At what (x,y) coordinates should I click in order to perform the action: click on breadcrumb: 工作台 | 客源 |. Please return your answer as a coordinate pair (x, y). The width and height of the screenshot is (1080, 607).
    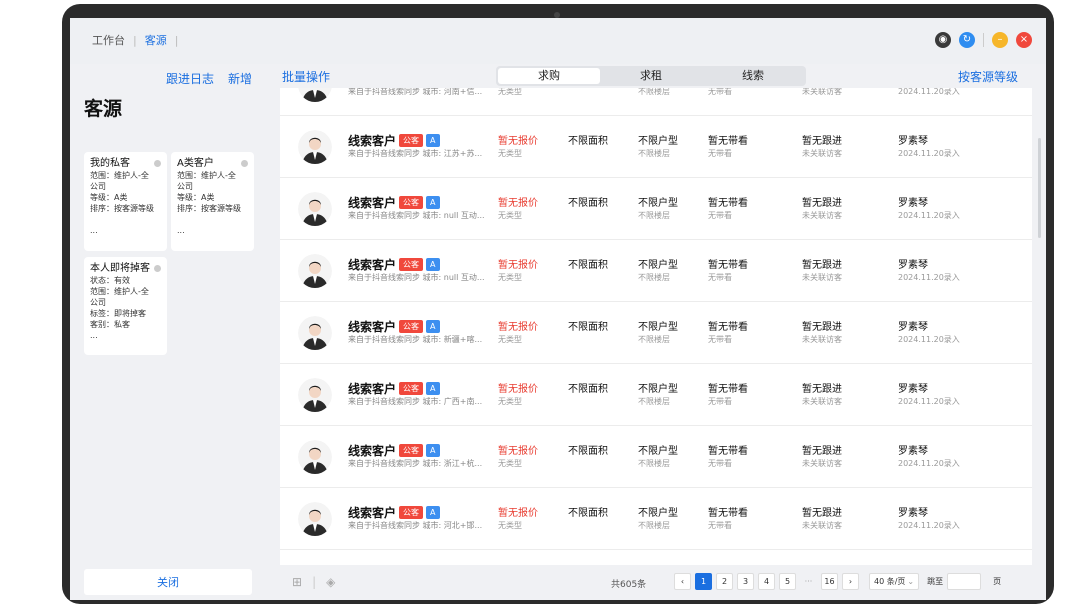
    Looking at the image, I should click on (135, 40).